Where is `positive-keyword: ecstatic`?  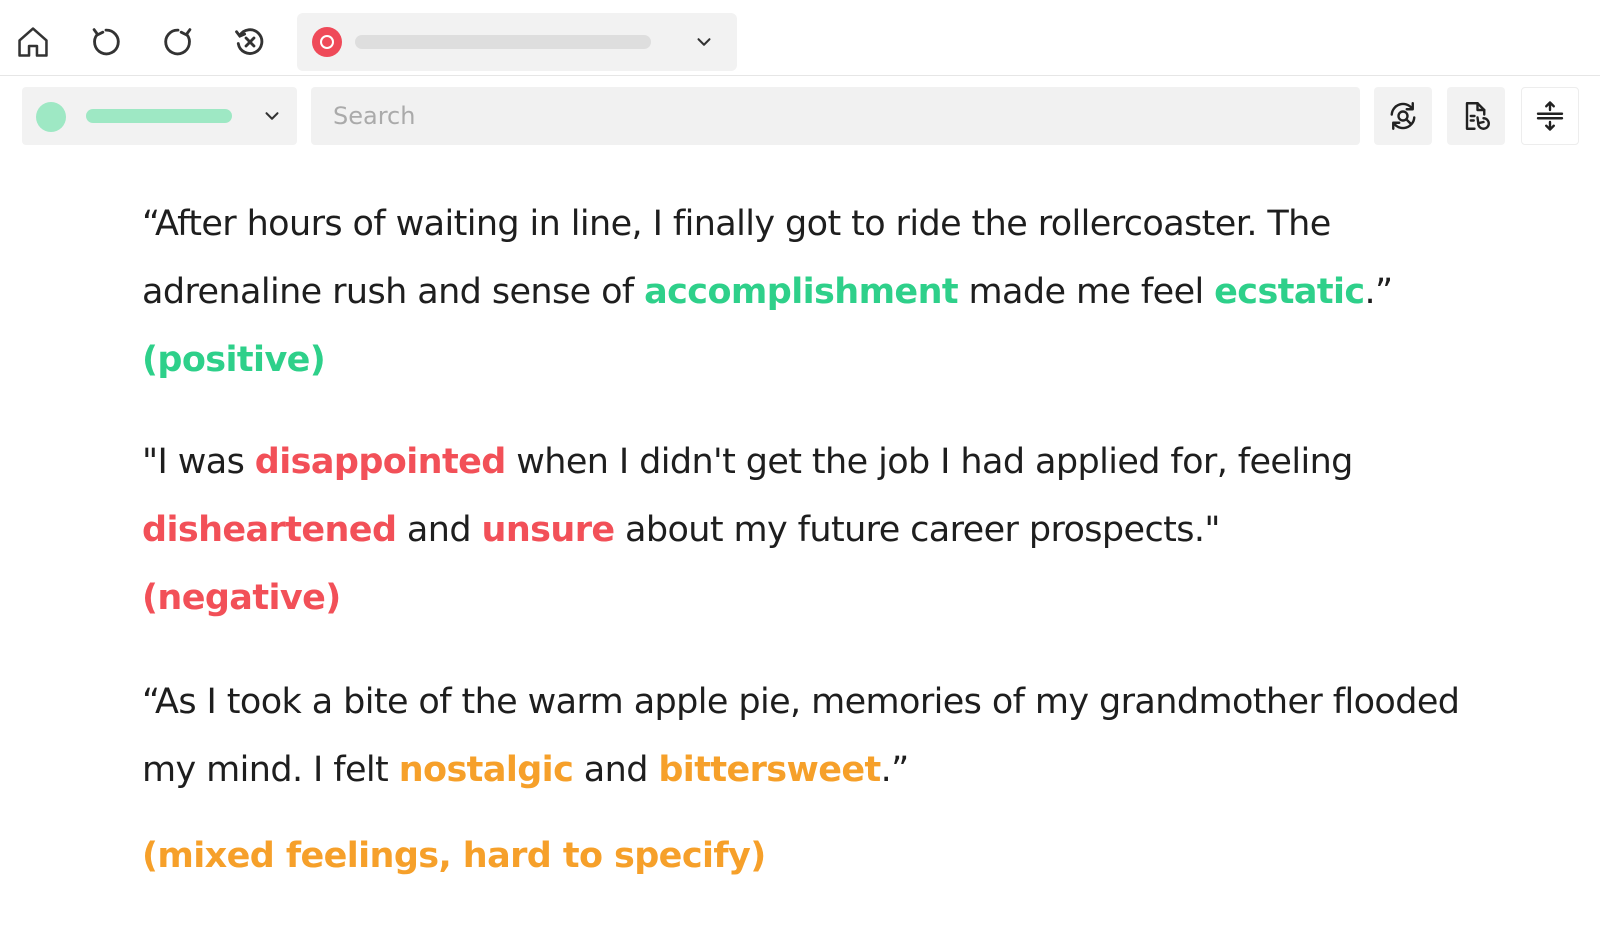 positive-keyword: ecstatic is located at coordinates (1289, 292).